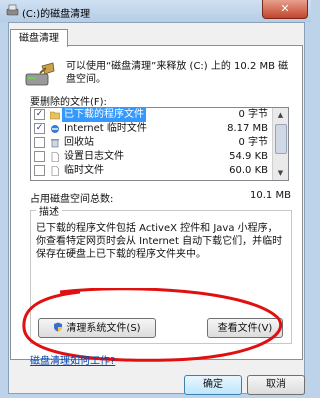 Image resolution: width=320 pixels, height=398 pixels. I want to click on item-size: 8.17 MB, so click(247, 128).